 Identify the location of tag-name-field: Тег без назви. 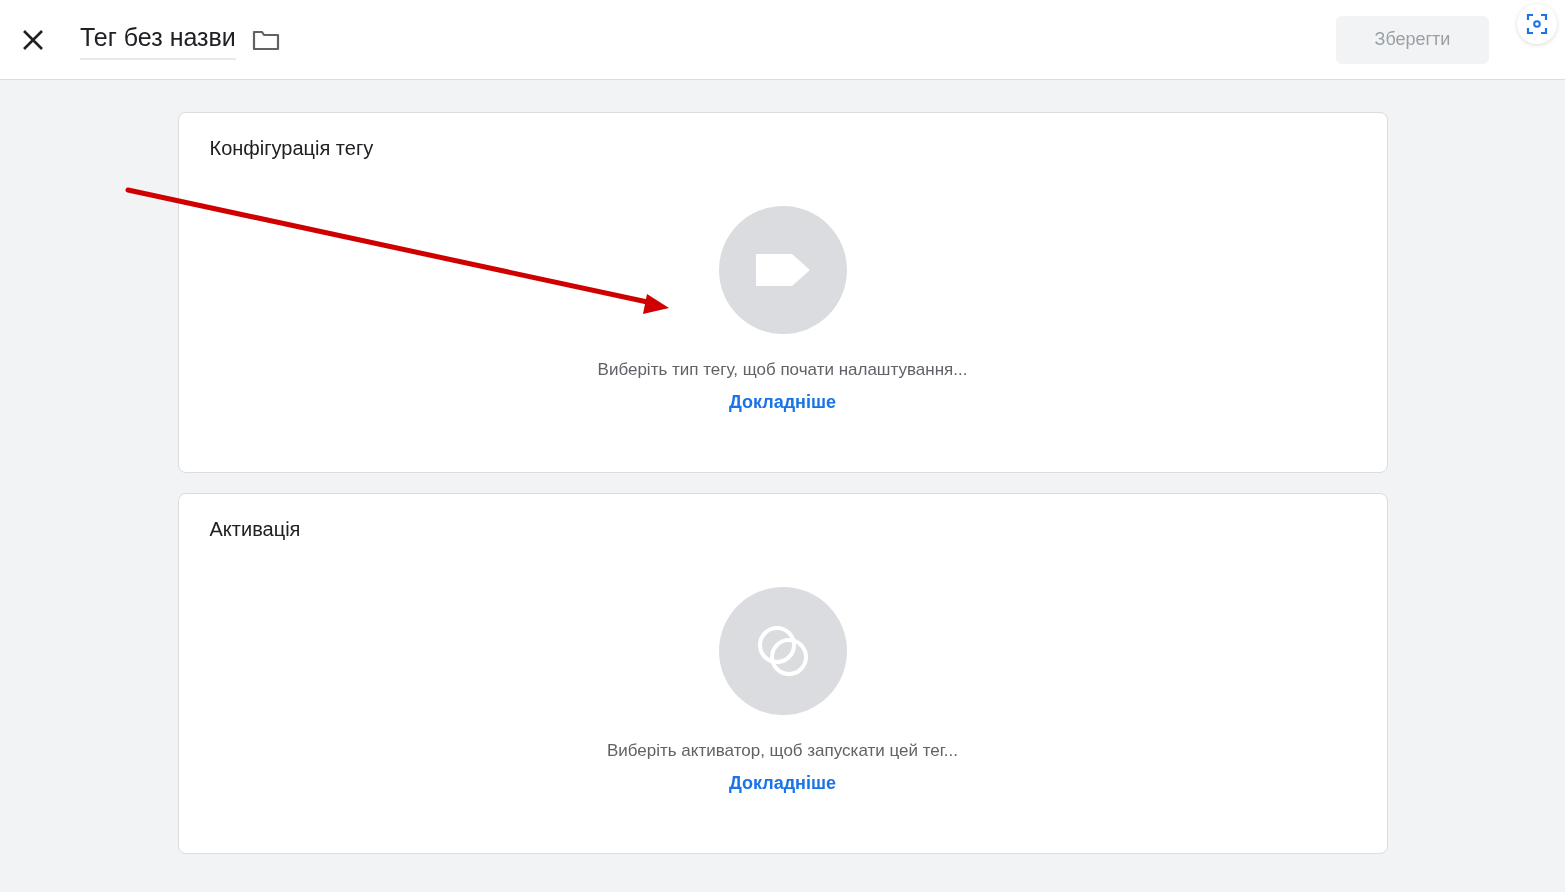
(158, 39).